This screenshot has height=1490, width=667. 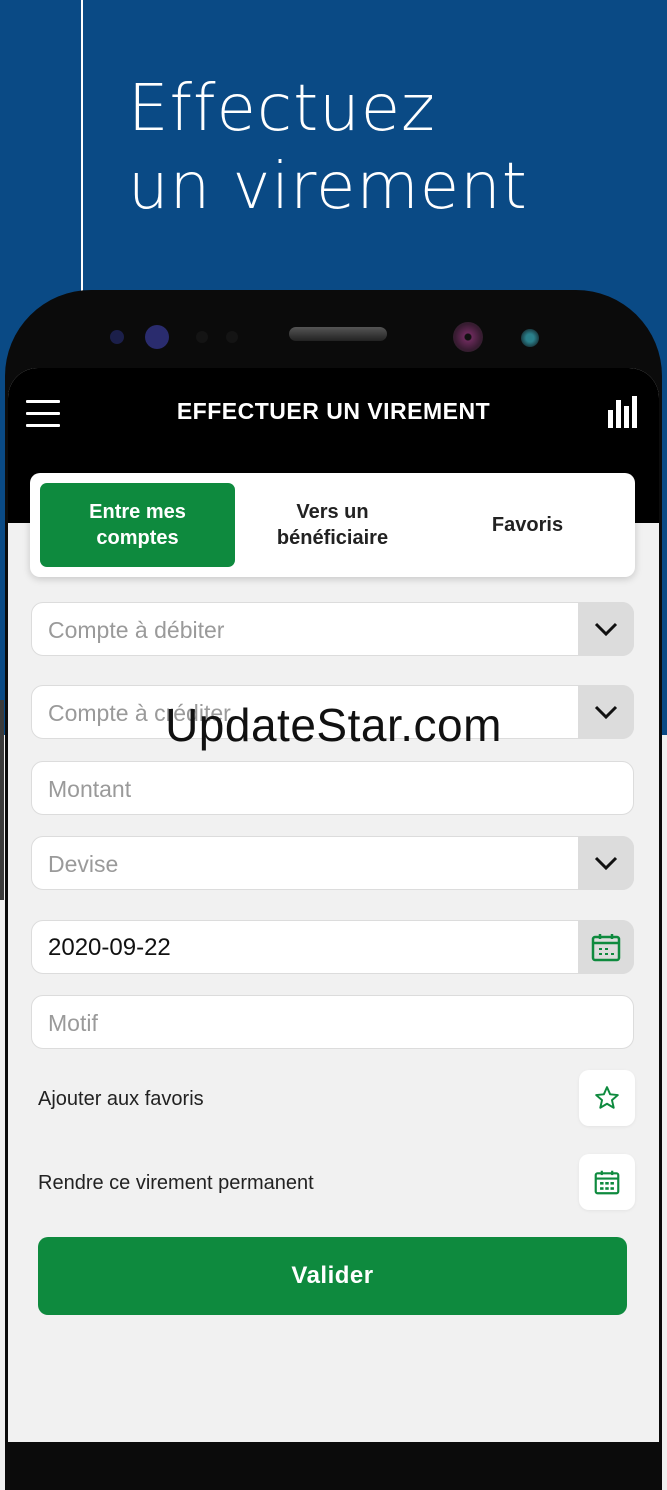 What do you see at coordinates (333, 411) in the screenshot?
I see `page-title: EFFECTUER UN VIREMENT` at bounding box center [333, 411].